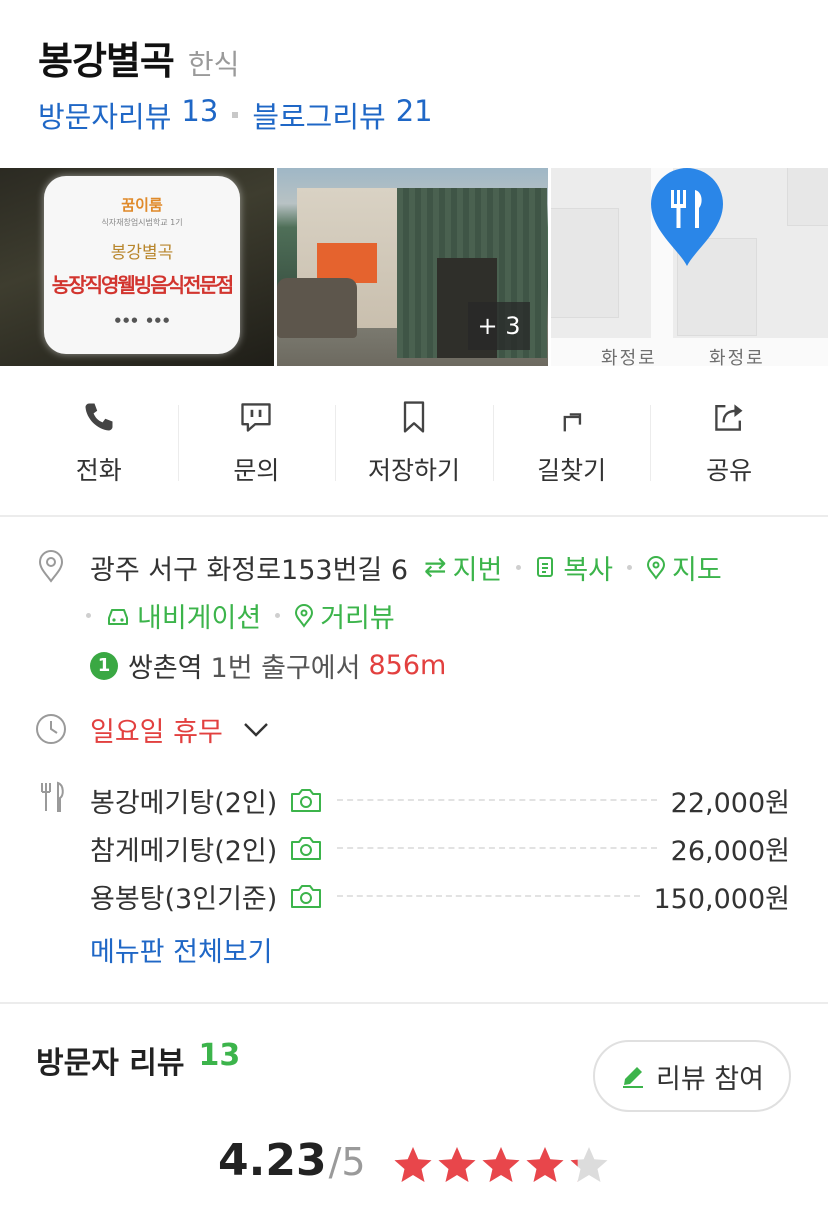 The height and width of the screenshot is (1221, 828). What do you see at coordinates (347, 1162) in the screenshot?
I see `rating-max: /5` at bounding box center [347, 1162].